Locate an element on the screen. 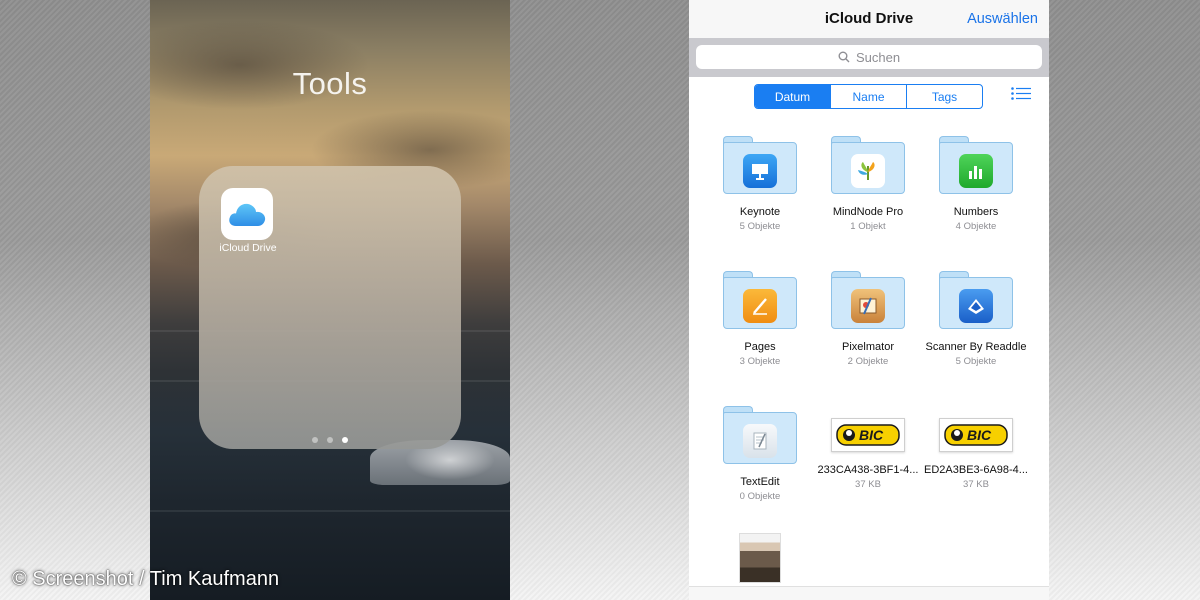  folder-pixelmator: Pixelmator 2 Objekte is located at coordinates (868, 319).